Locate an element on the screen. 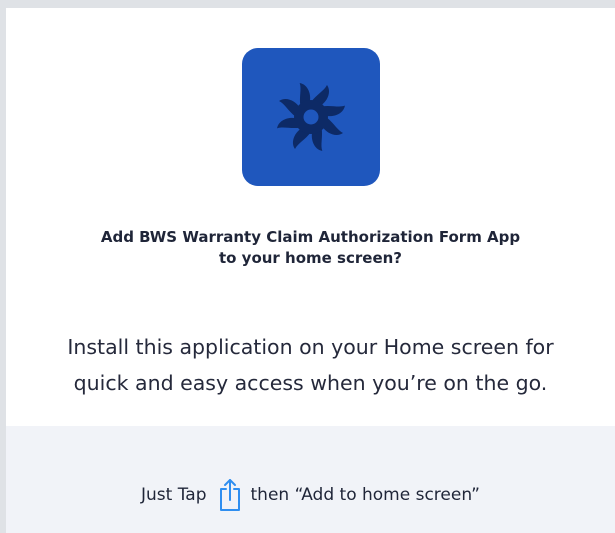 Image resolution: width=615 pixels, height=533 pixels. app-icon is located at coordinates (311, 117).